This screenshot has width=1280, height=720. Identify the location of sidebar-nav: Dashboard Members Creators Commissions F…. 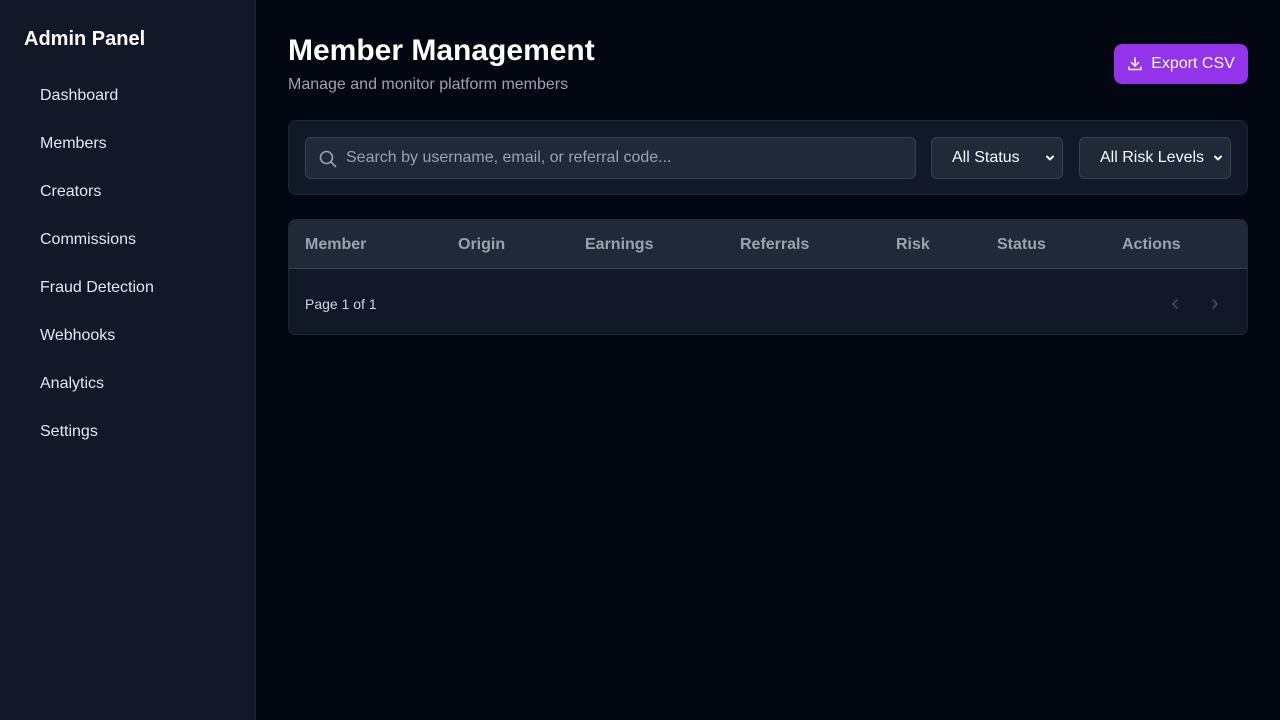
(128, 268).